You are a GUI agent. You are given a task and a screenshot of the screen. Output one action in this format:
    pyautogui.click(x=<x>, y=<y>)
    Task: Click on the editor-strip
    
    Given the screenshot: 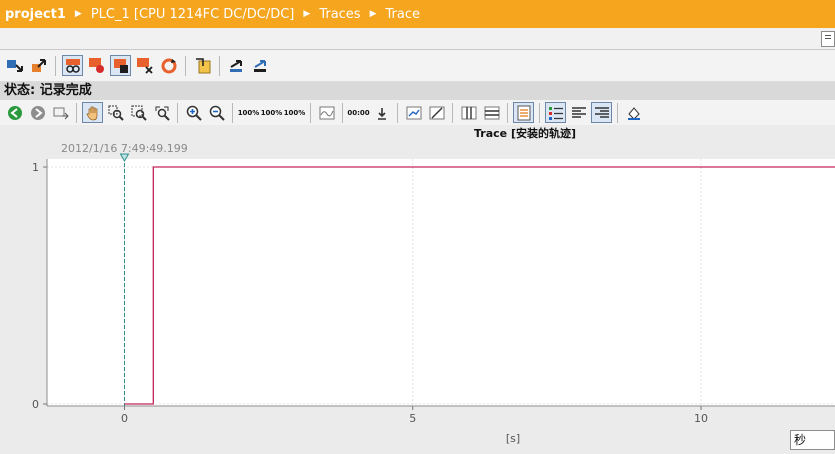 What is the action you would take?
    pyautogui.click(x=417, y=39)
    